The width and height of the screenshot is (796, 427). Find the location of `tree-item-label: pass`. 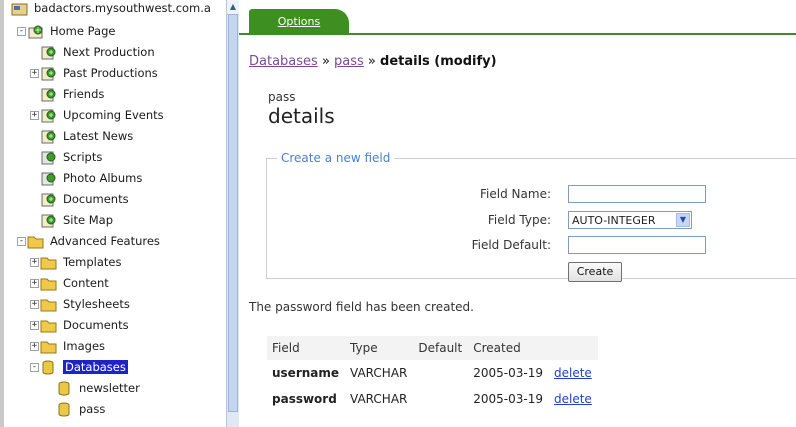

tree-item-label: pass is located at coordinates (92, 409).